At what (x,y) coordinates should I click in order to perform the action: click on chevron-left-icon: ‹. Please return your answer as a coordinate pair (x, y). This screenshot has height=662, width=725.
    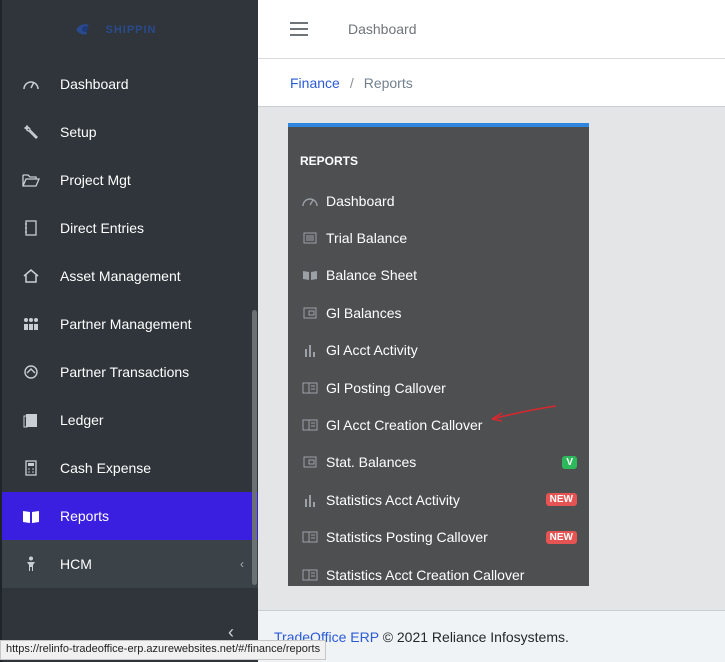
    Looking at the image, I should click on (242, 564).